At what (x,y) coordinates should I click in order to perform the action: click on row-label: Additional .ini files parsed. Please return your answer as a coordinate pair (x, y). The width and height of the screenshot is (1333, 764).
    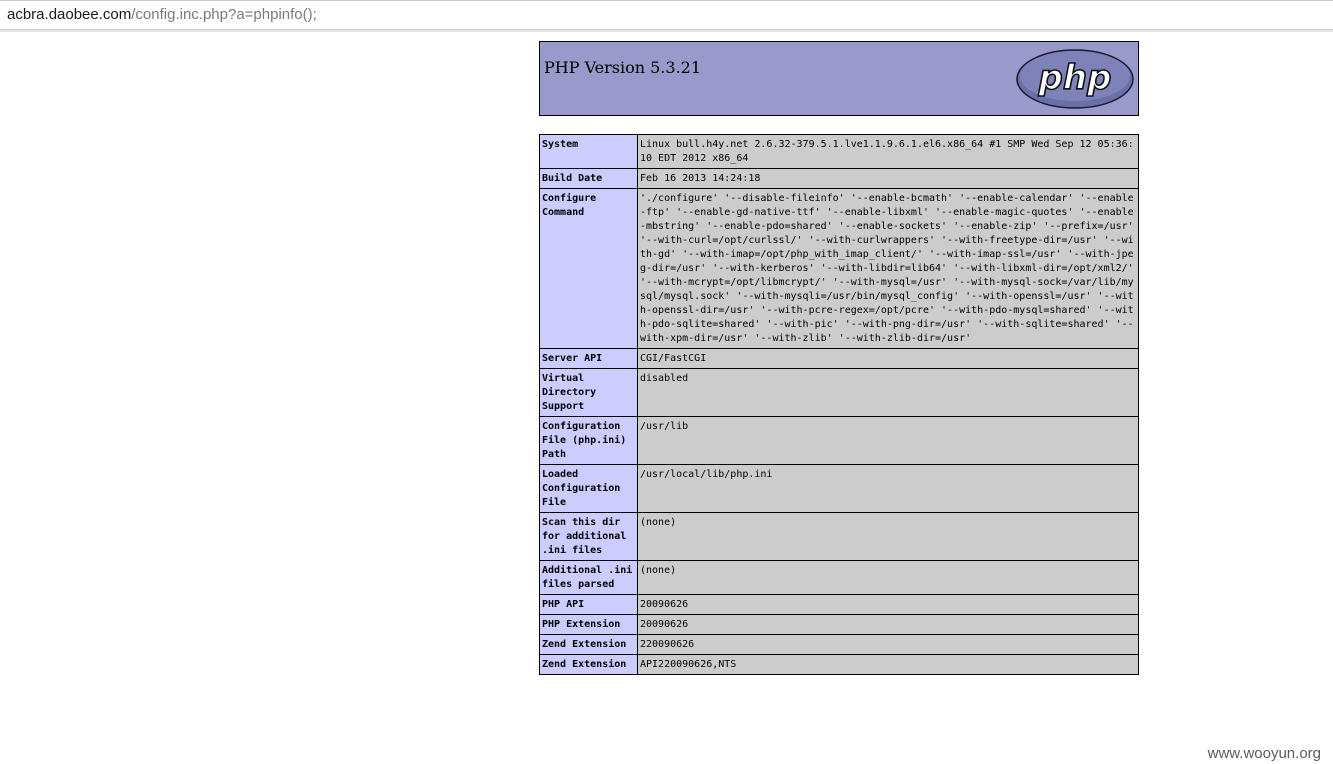
    Looking at the image, I should click on (588, 577).